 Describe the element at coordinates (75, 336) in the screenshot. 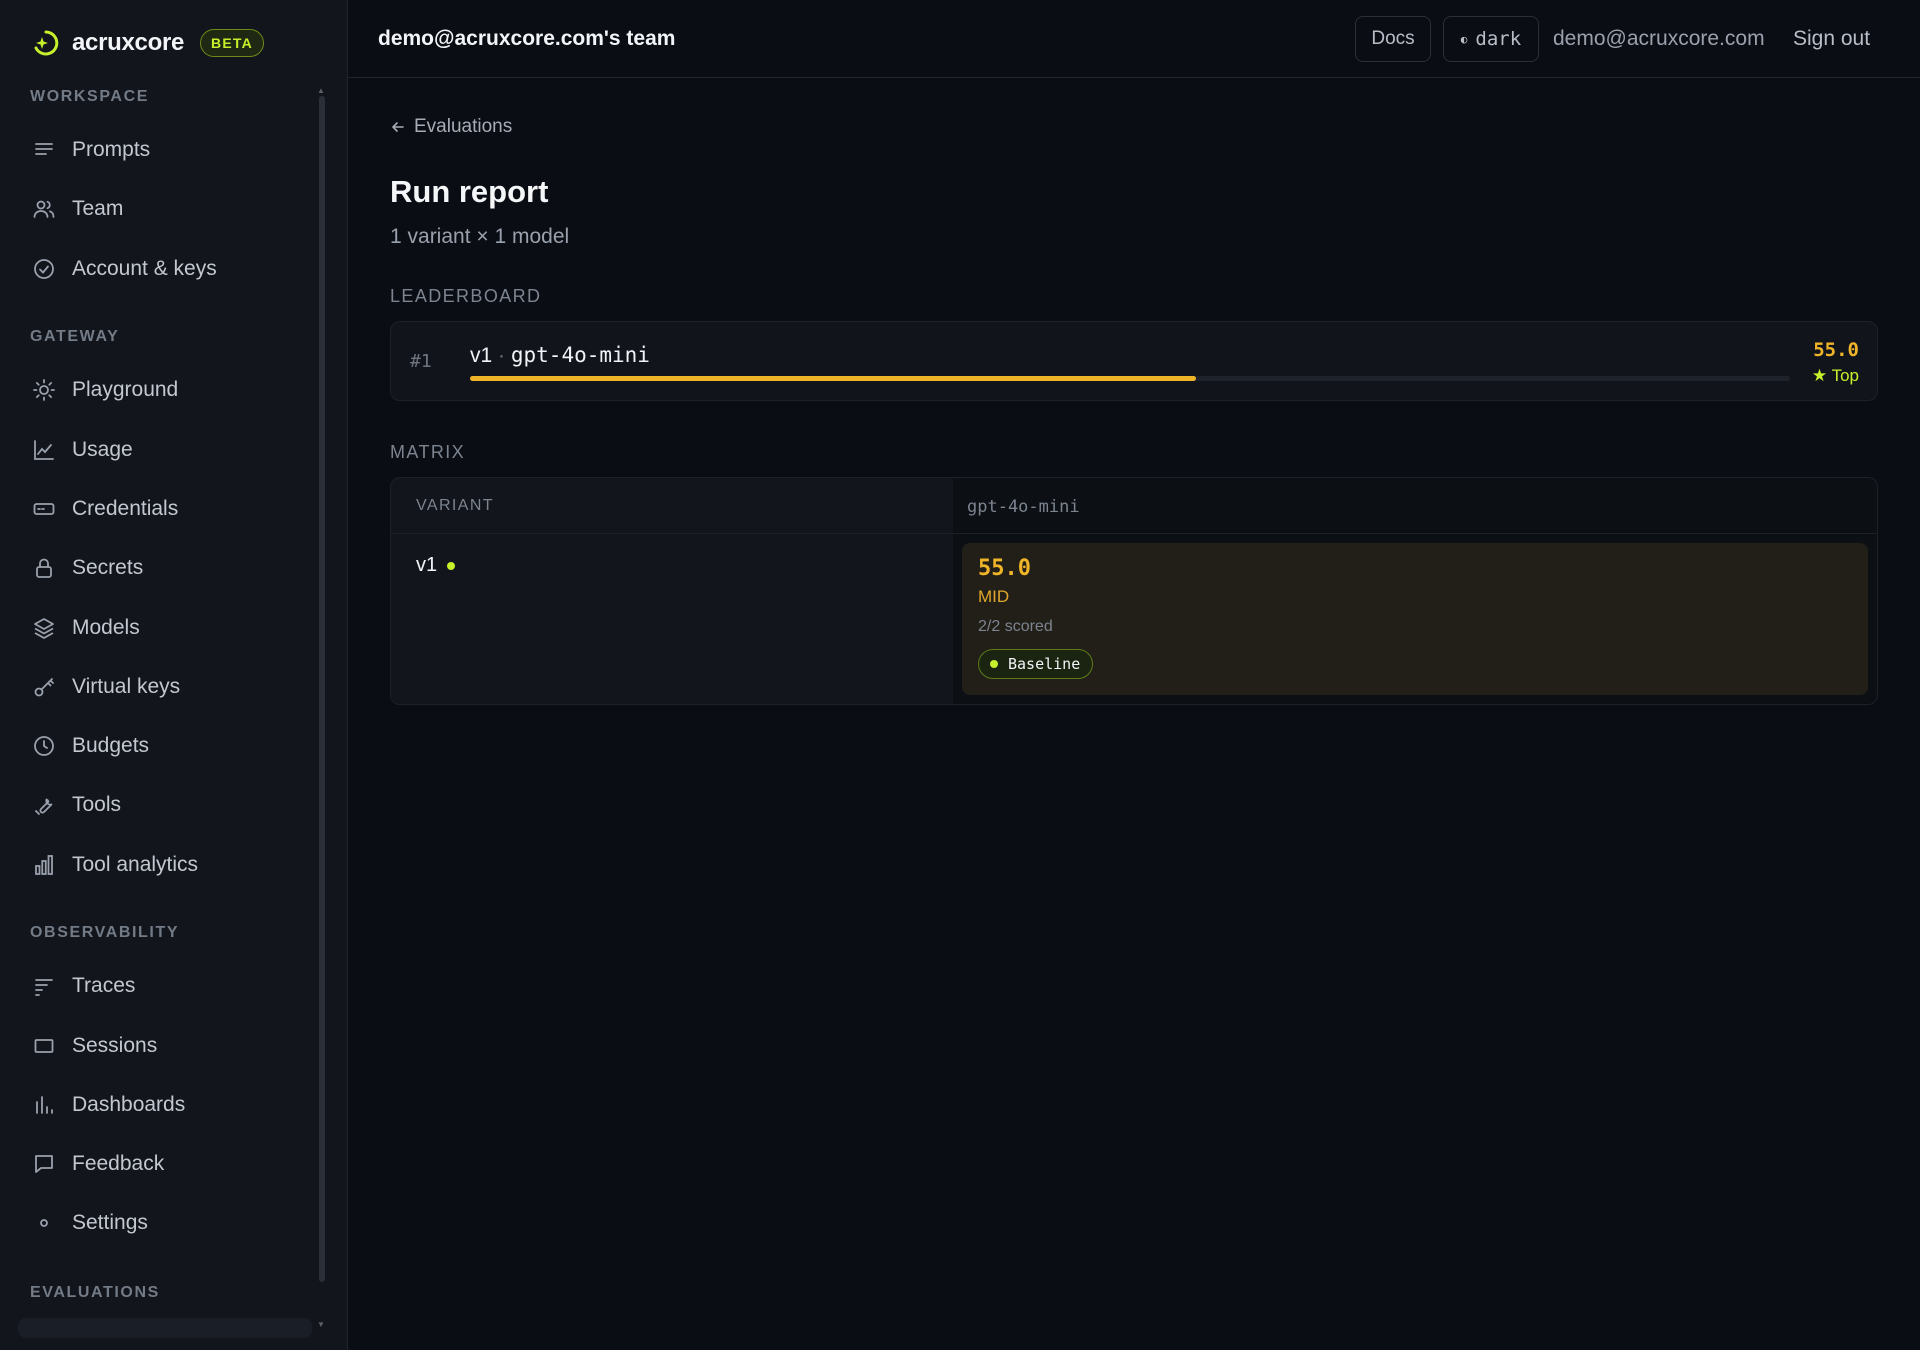

I see `section-label-gateway: GATEWAY` at that location.